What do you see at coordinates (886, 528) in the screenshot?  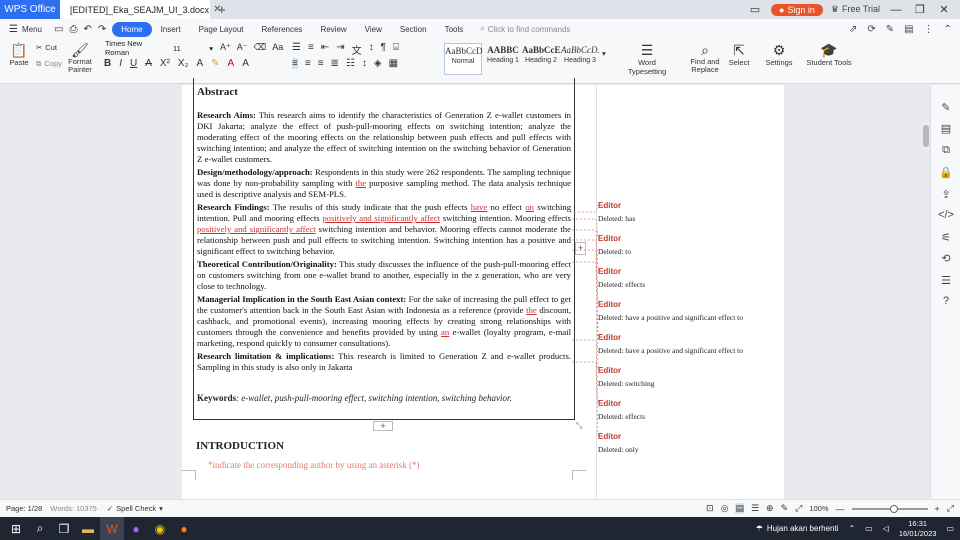 I see `volume-icon: ◁` at bounding box center [886, 528].